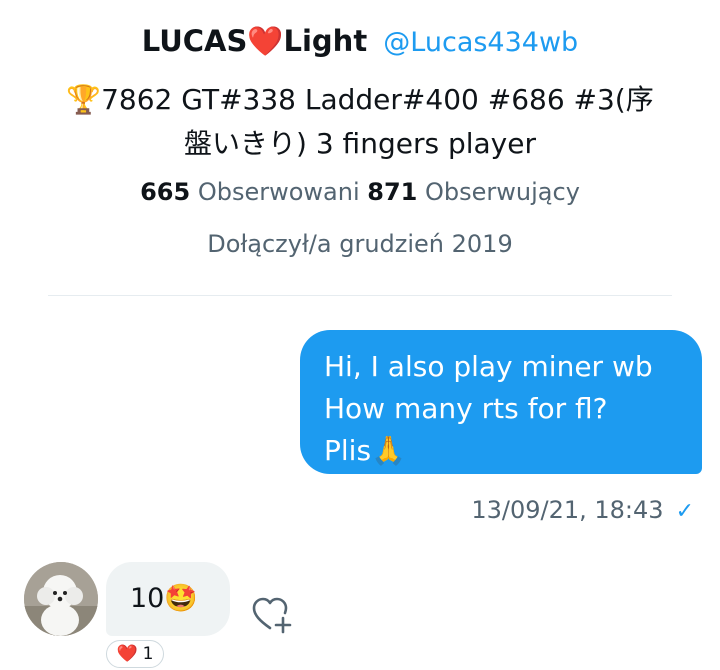 The width and height of the screenshot is (720, 670). I want to click on check-icon: ✓, so click(684, 511).